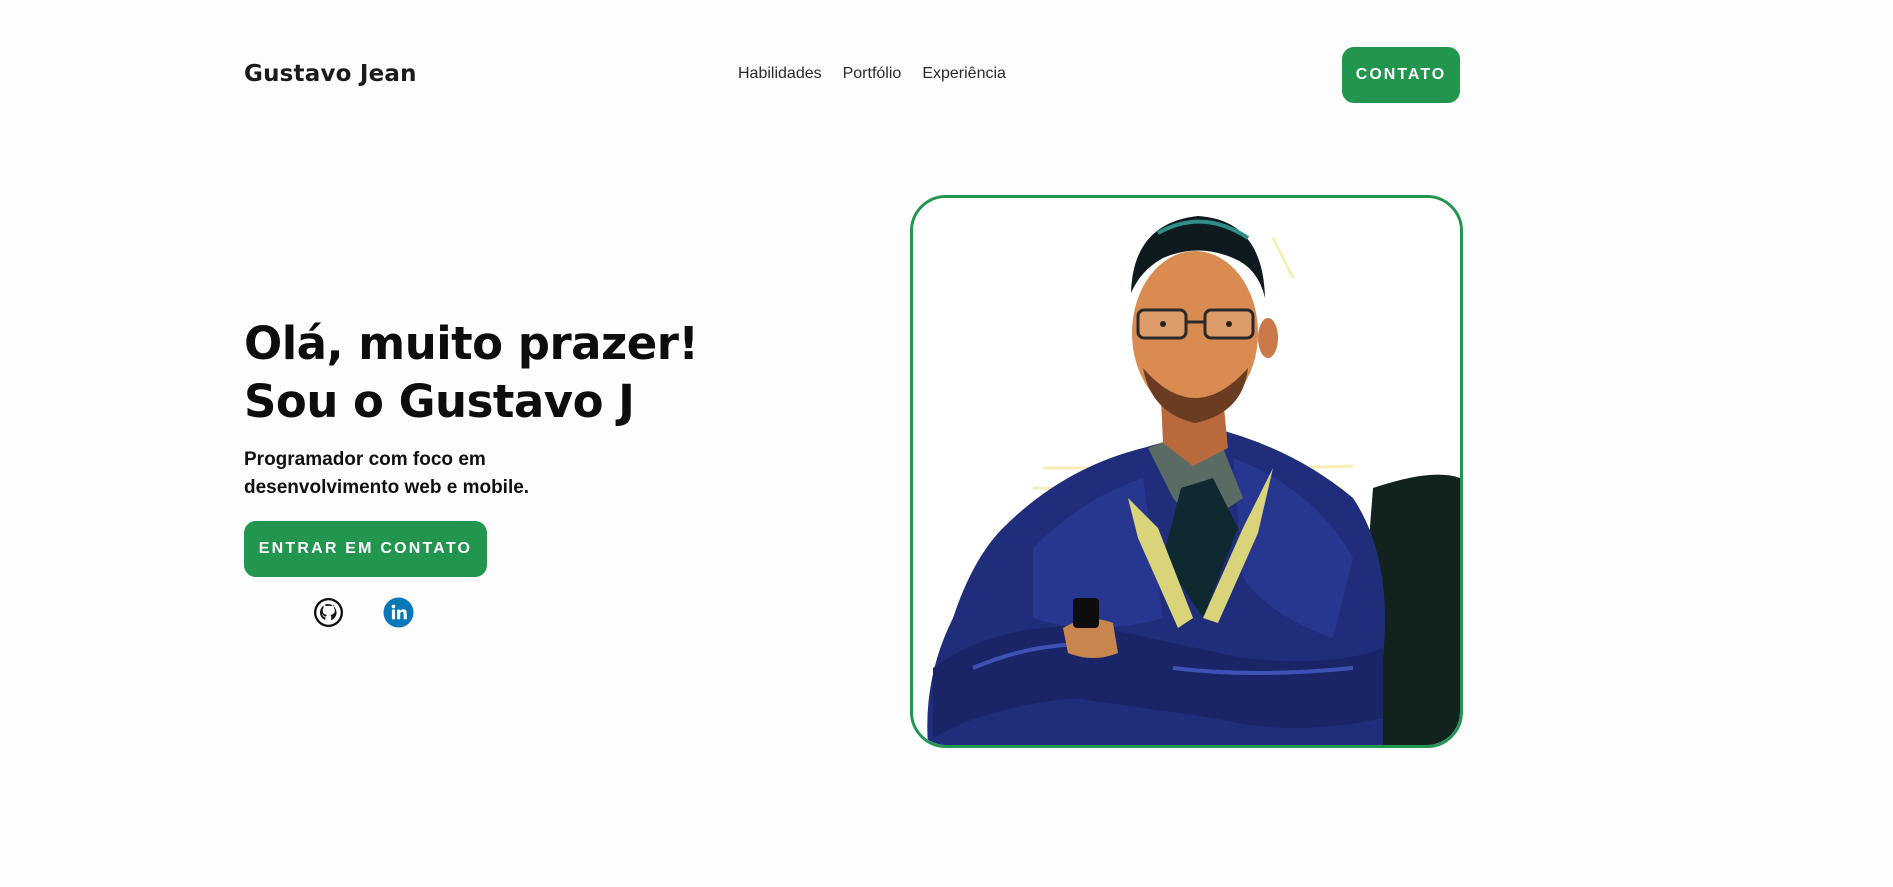 Image resolution: width=1893 pixels, height=887 pixels. What do you see at coordinates (439, 401) in the screenshot?
I see `hero-title-line-2: Sou o Gustavo J` at bounding box center [439, 401].